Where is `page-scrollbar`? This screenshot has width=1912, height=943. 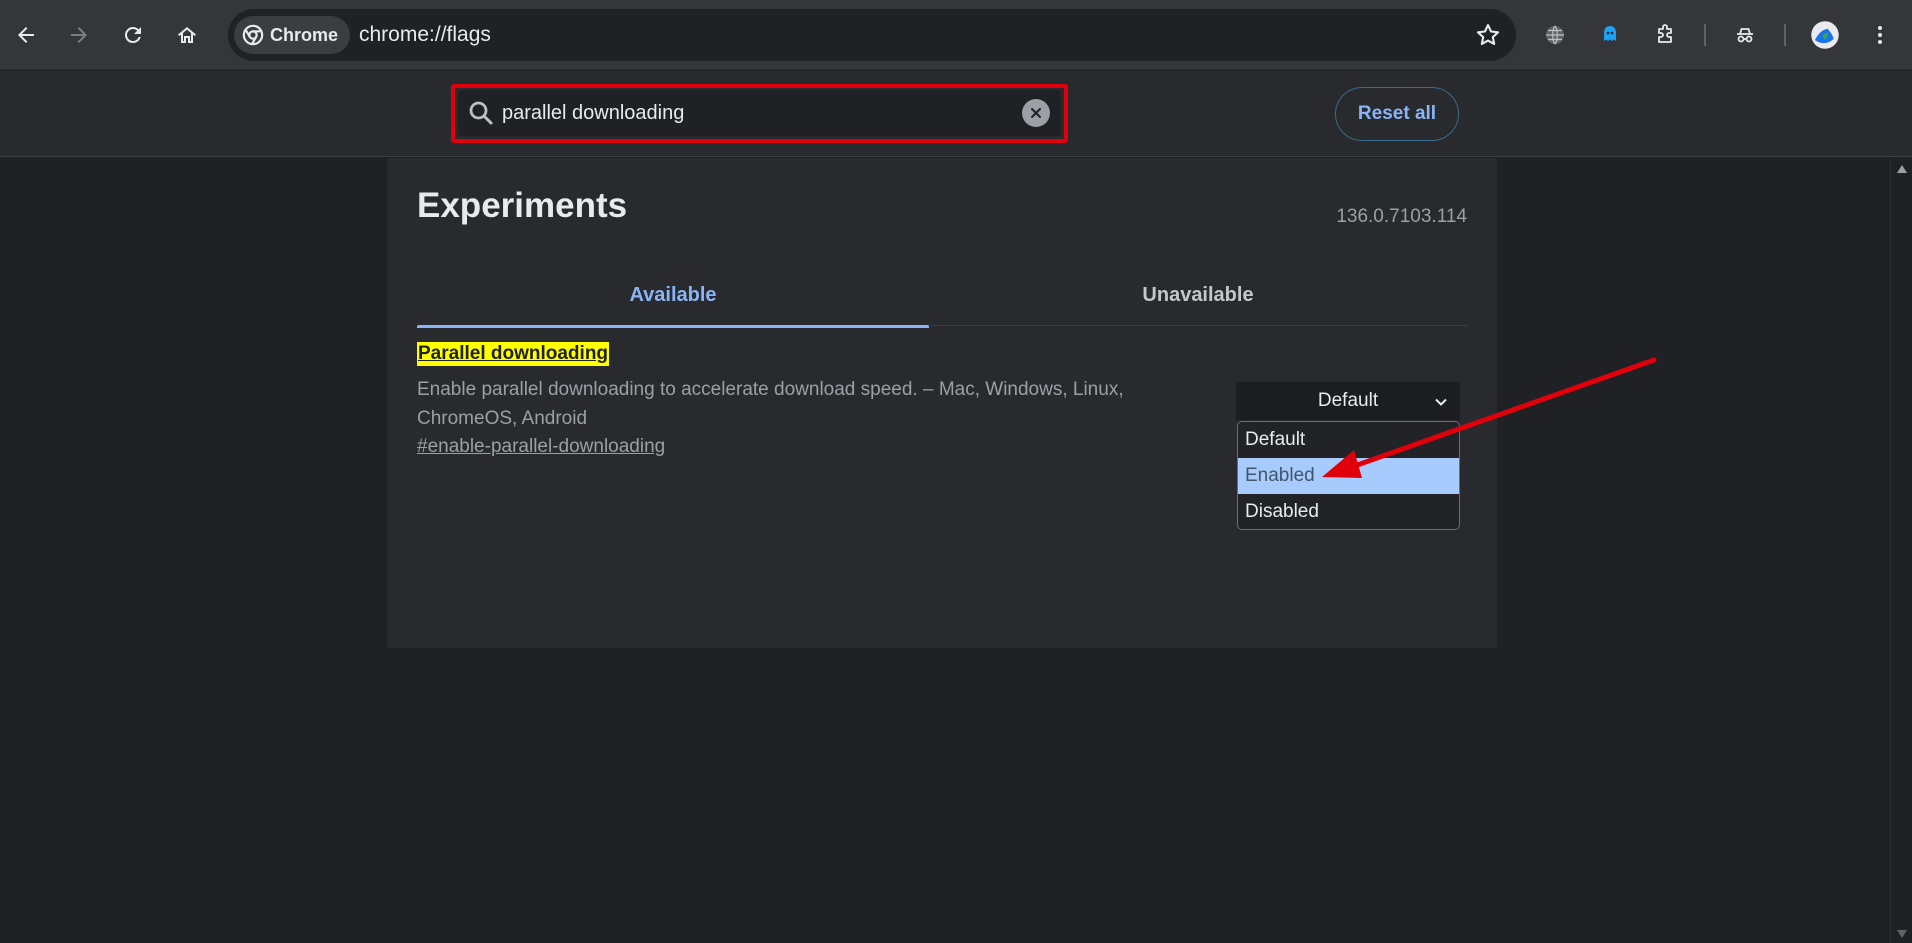 page-scrollbar is located at coordinates (1901, 550).